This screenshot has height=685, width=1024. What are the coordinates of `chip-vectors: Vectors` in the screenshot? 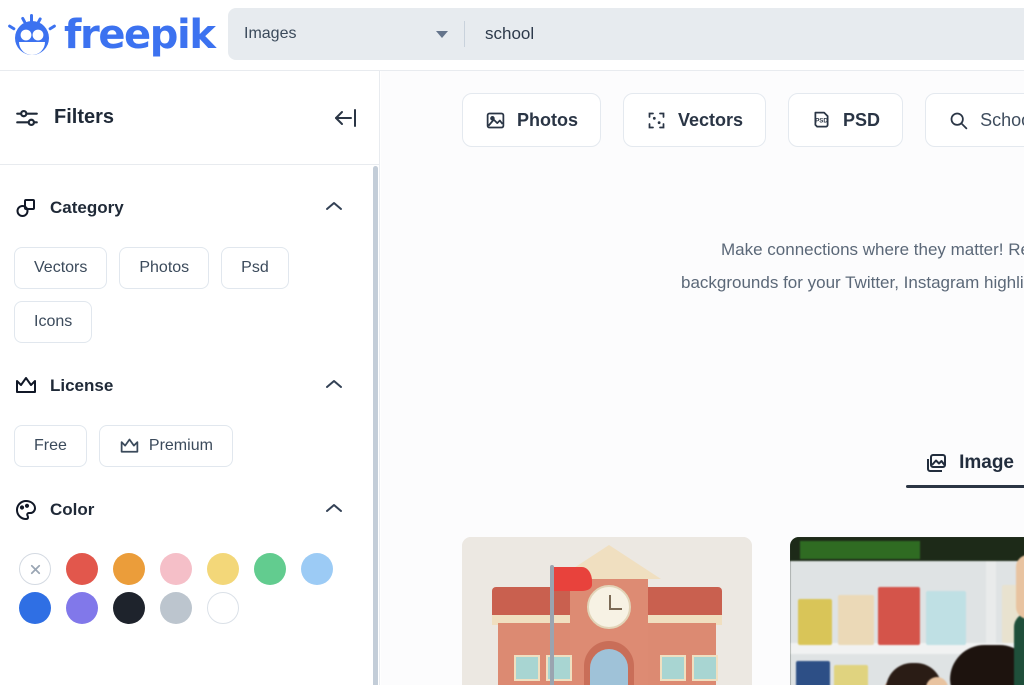 It's located at (61, 268).